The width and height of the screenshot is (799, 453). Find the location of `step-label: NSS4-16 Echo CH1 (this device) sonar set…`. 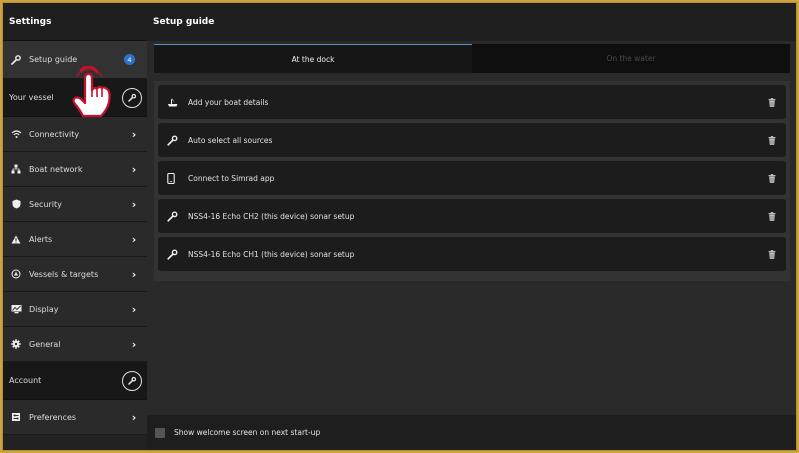

step-label: NSS4-16 Echo CH1 (this device) sonar set… is located at coordinates (271, 254).